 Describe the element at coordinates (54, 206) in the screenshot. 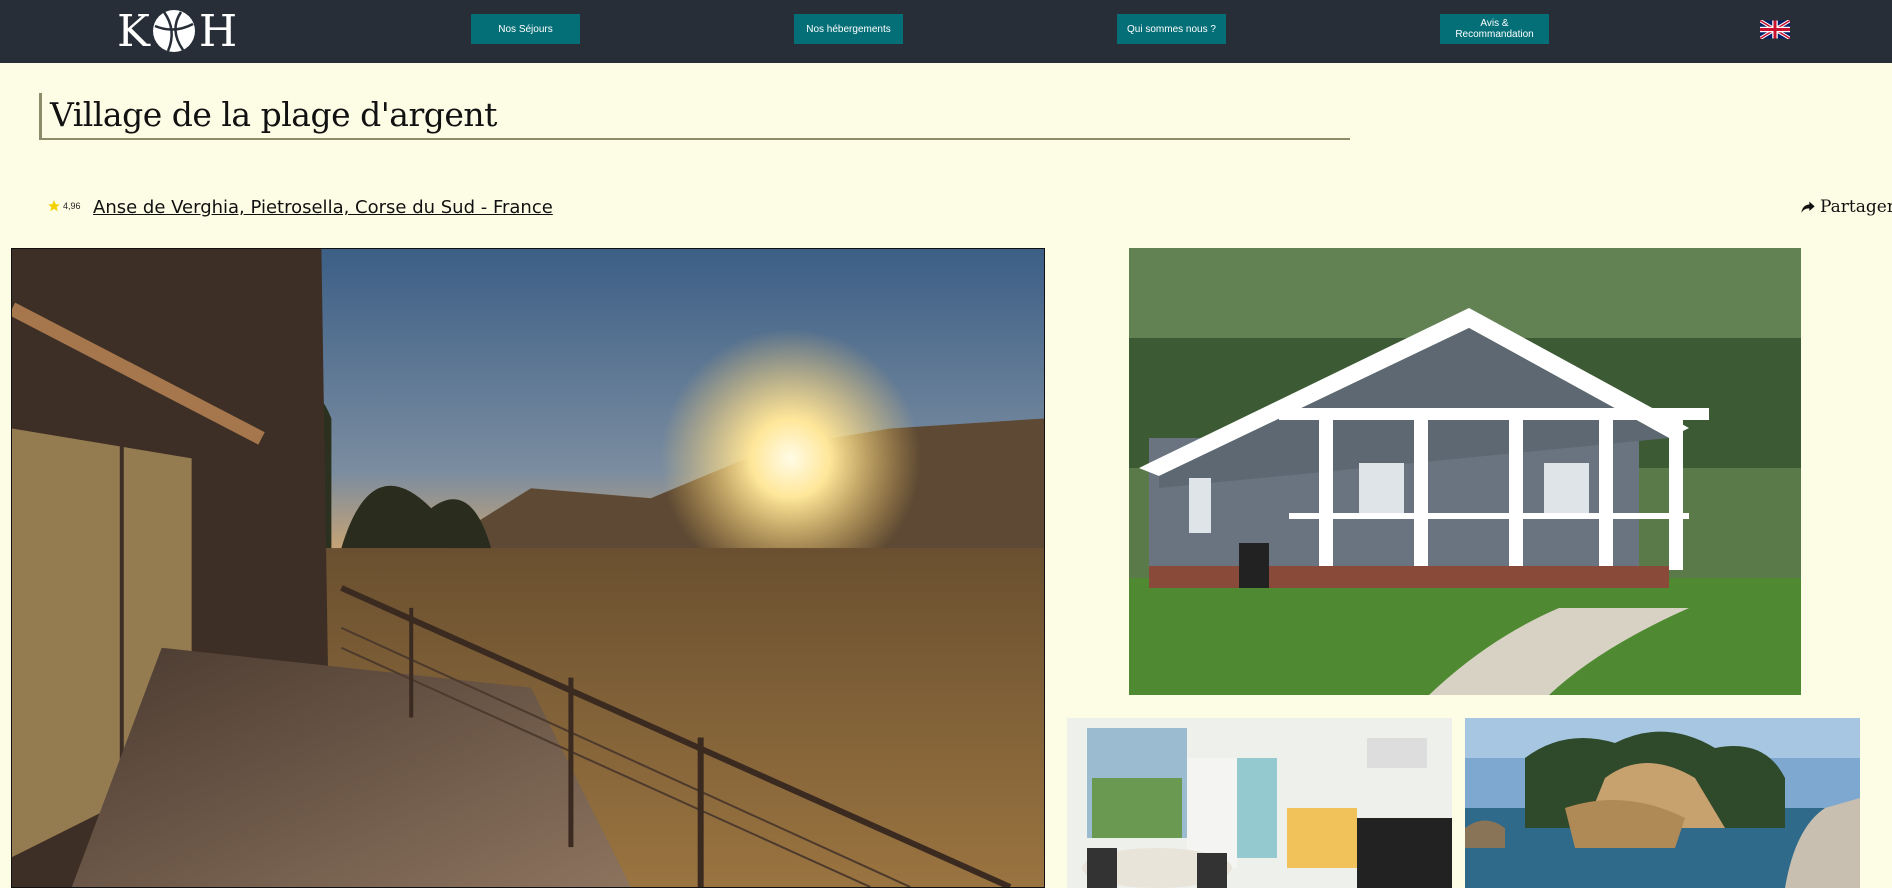

I see `star-icon` at that location.